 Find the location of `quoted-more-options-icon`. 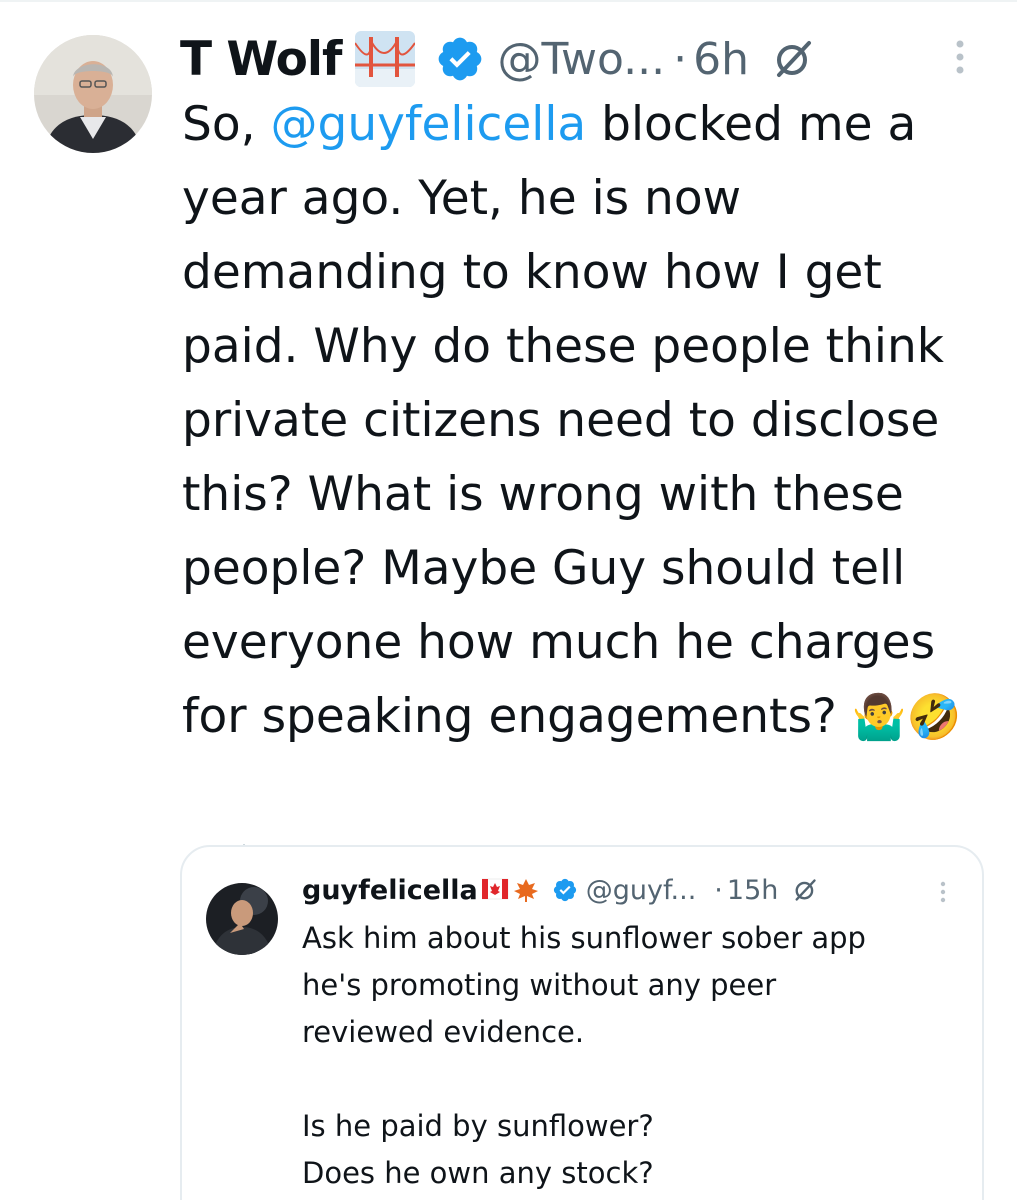

quoted-more-options-icon is located at coordinates (943, 892).